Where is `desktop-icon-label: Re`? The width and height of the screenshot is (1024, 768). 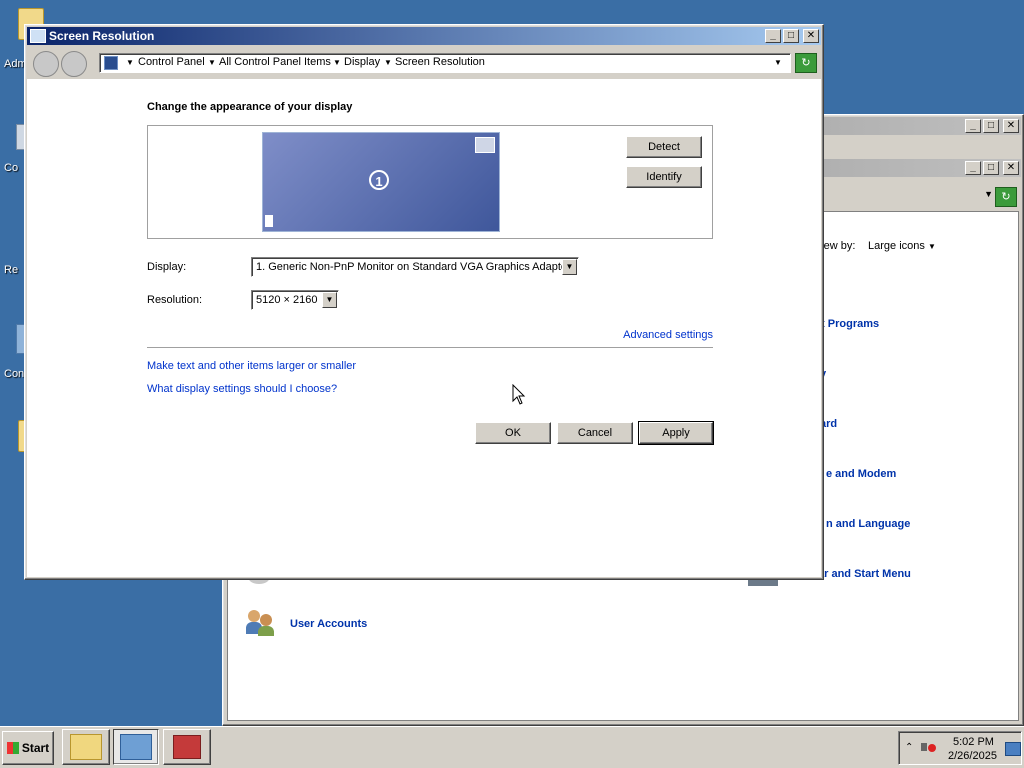
desktop-icon-label: Re is located at coordinates (11, 270).